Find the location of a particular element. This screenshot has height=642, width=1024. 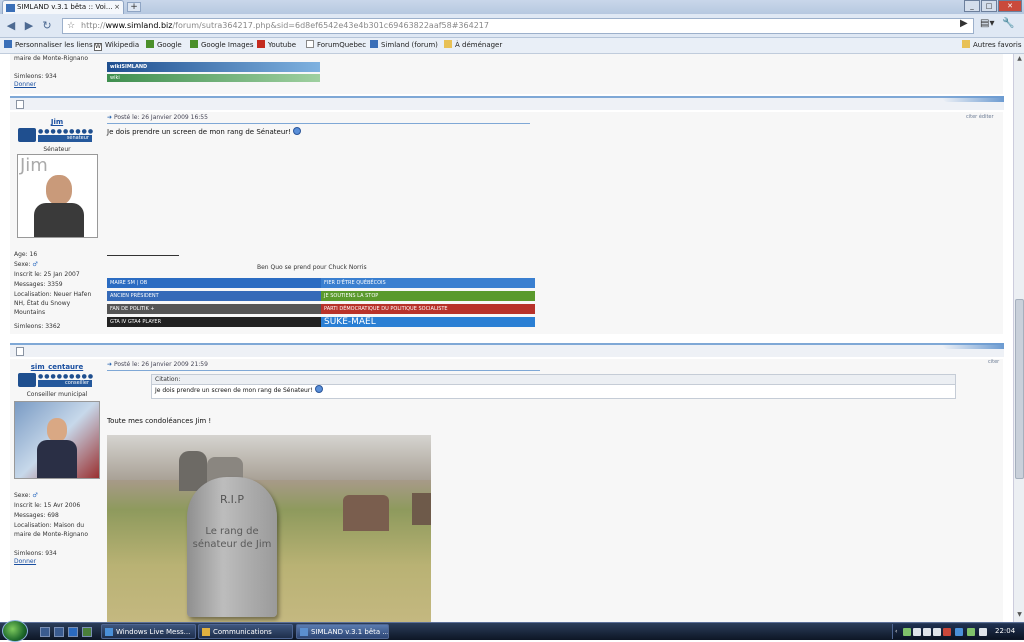

folder-icon is located at coordinates (448, 44).